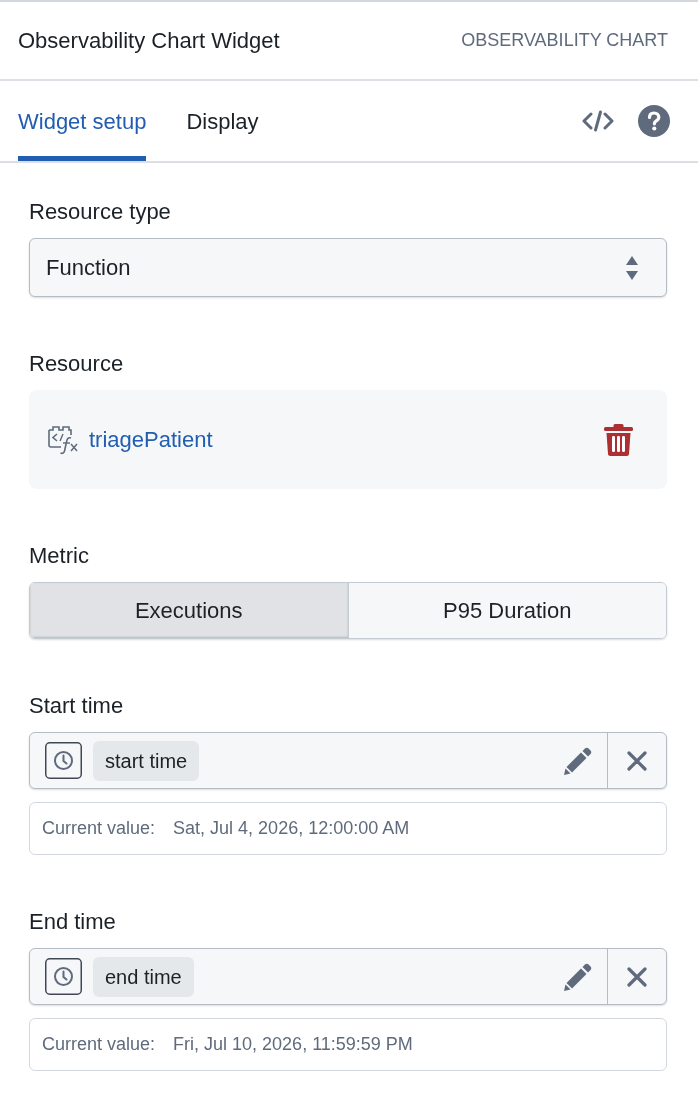 This screenshot has width=698, height=1102. What do you see at coordinates (82, 121) in the screenshot?
I see `tab: Widget setup` at bounding box center [82, 121].